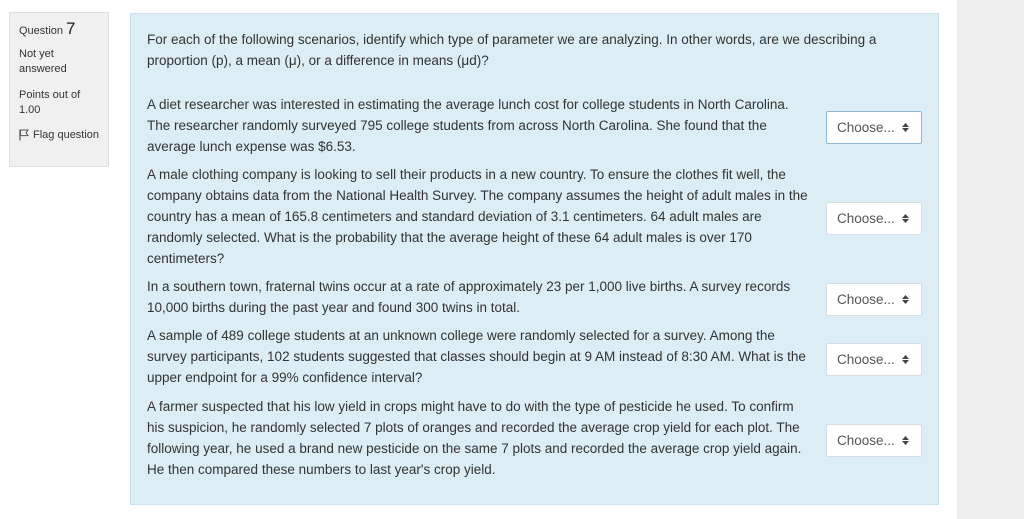  I want to click on question-word: Question, so click(41, 31).